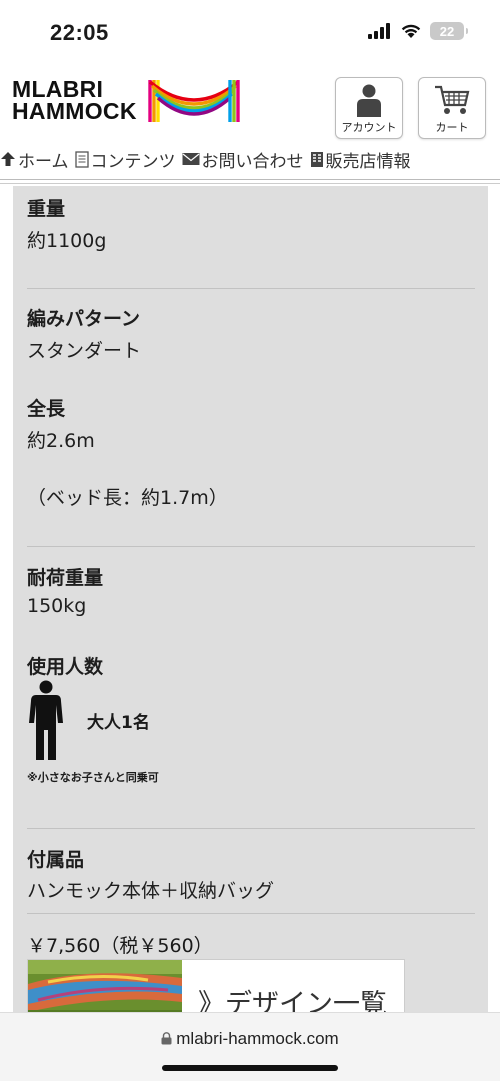 The width and height of the screenshot is (500, 1081). Describe the element at coordinates (58, 89) in the screenshot. I see `logo-line1: MLABRI` at that location.